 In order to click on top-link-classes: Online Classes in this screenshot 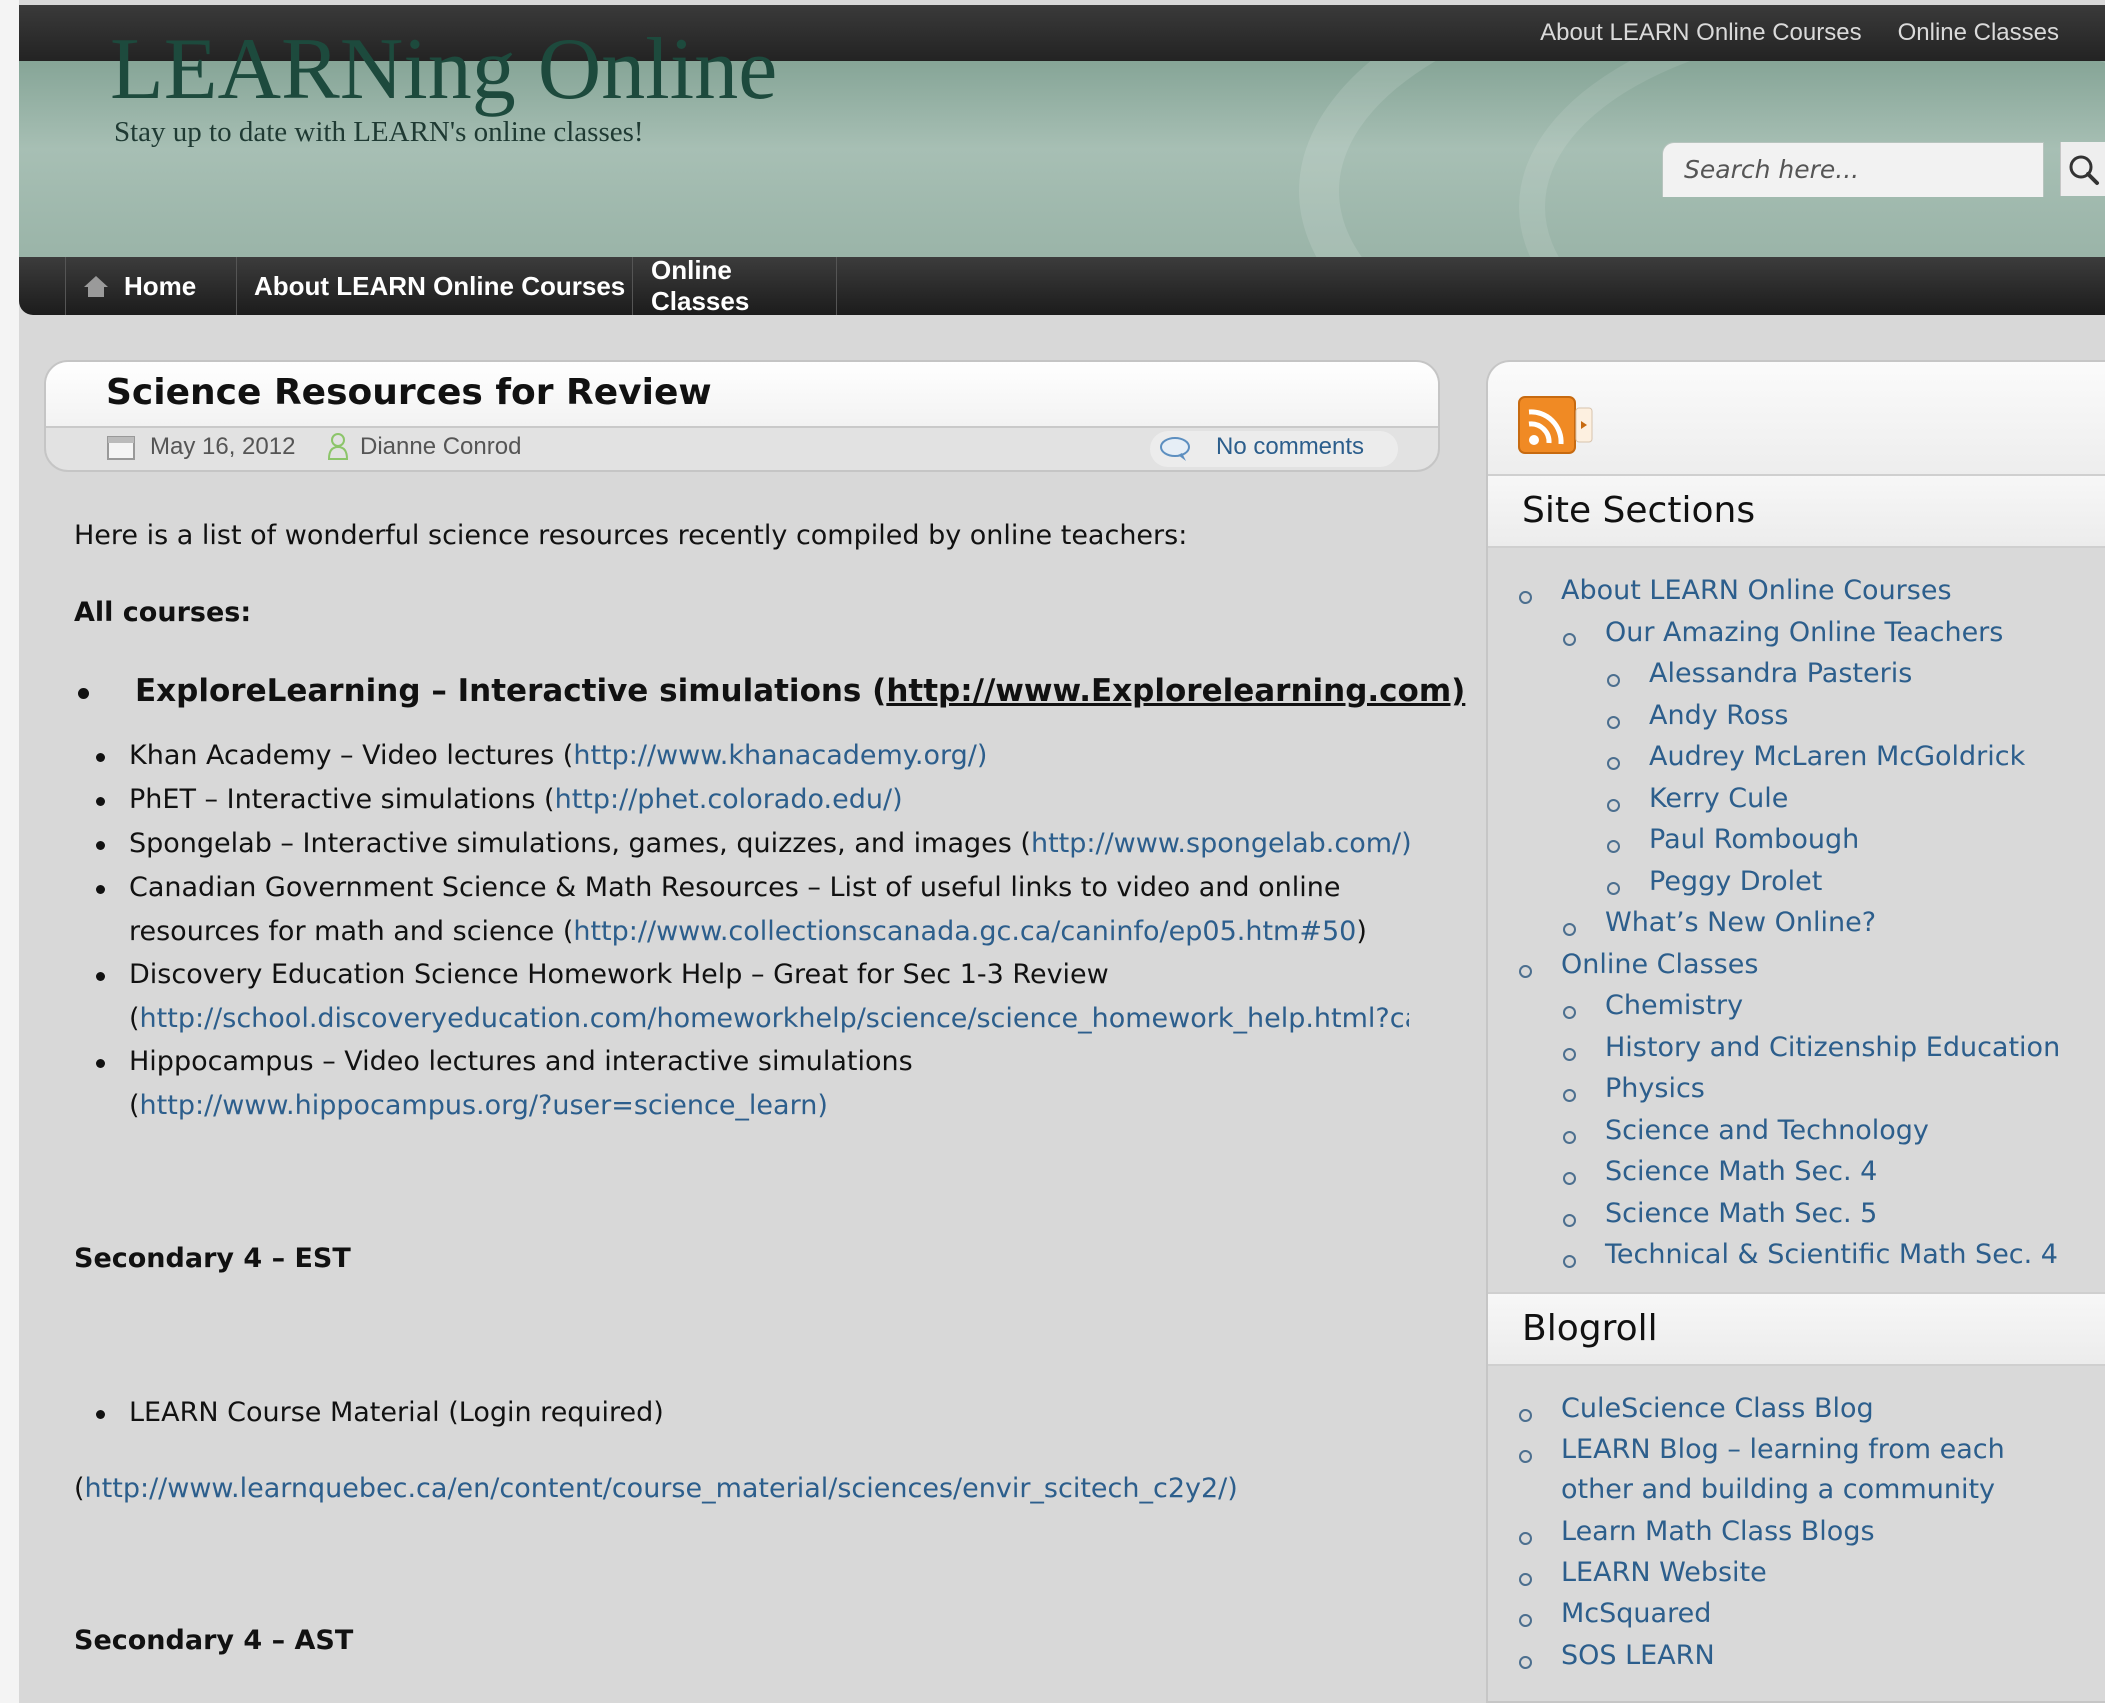, I will do `click(1978, 33)`.